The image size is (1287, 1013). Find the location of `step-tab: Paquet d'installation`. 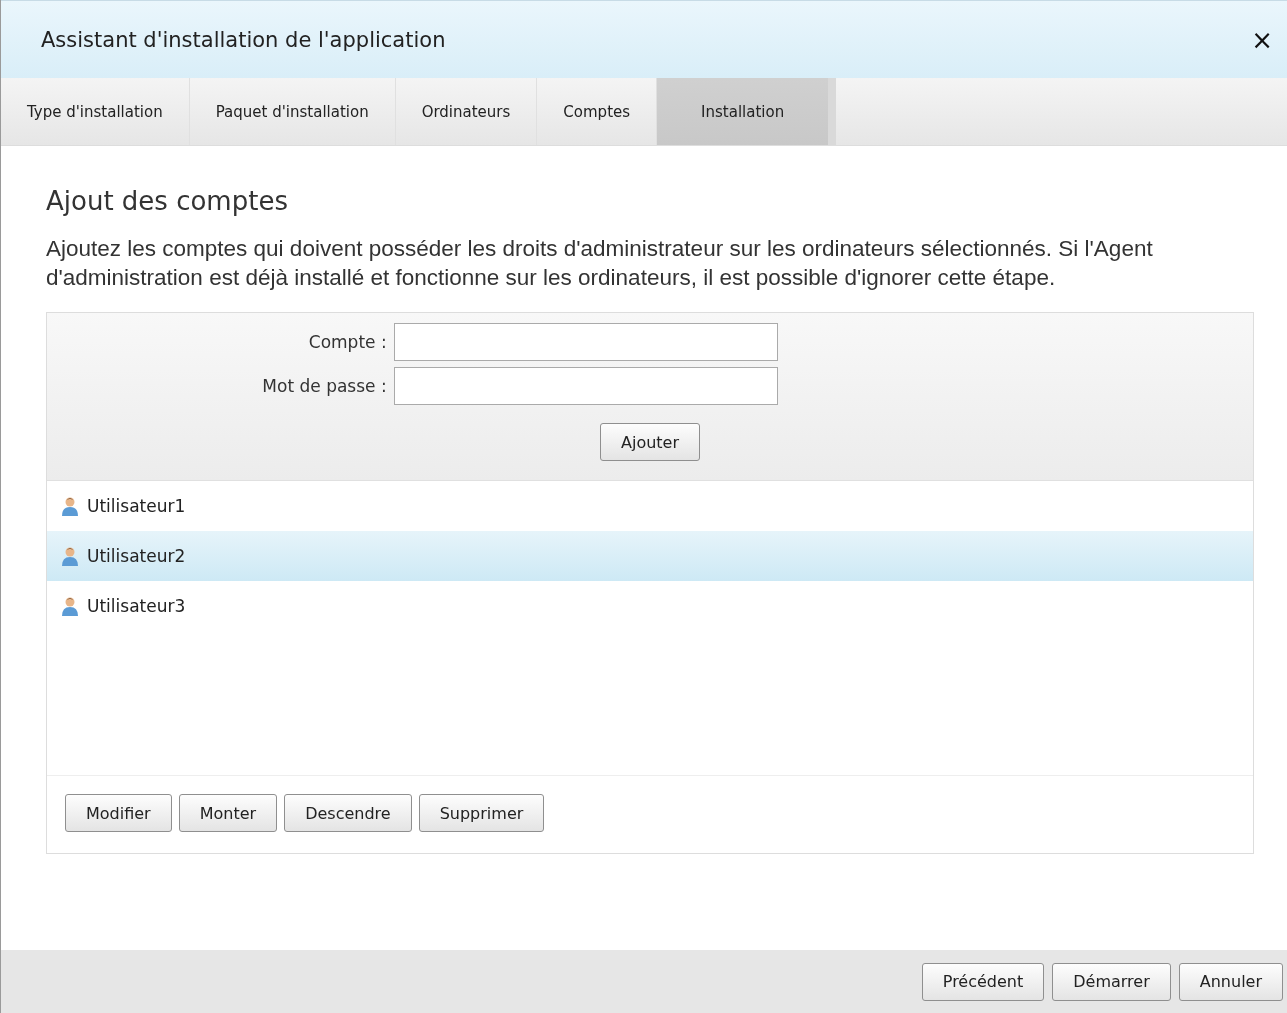

step-tab: Paquet d'installation is located at coordinates (292, 111).